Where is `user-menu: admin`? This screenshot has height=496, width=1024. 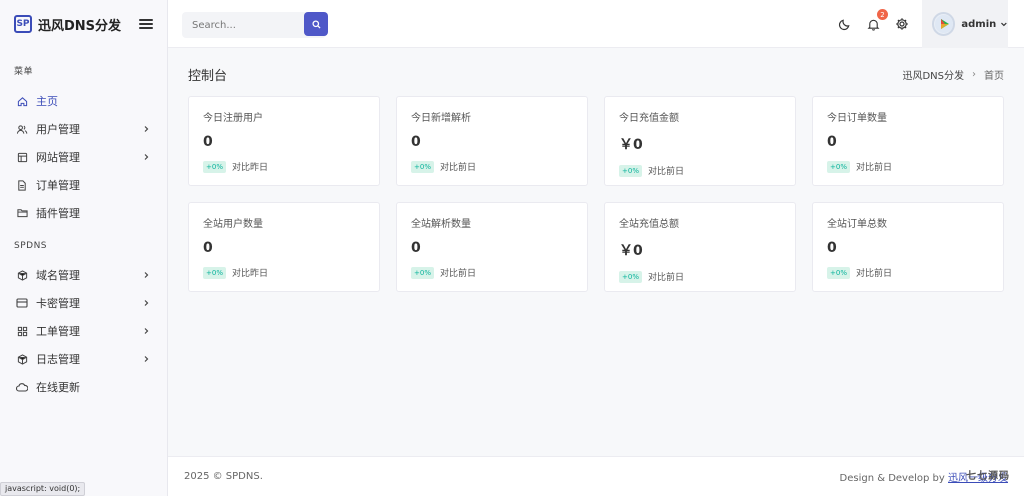 user-menu: admin is located at coordinates (965, 24).